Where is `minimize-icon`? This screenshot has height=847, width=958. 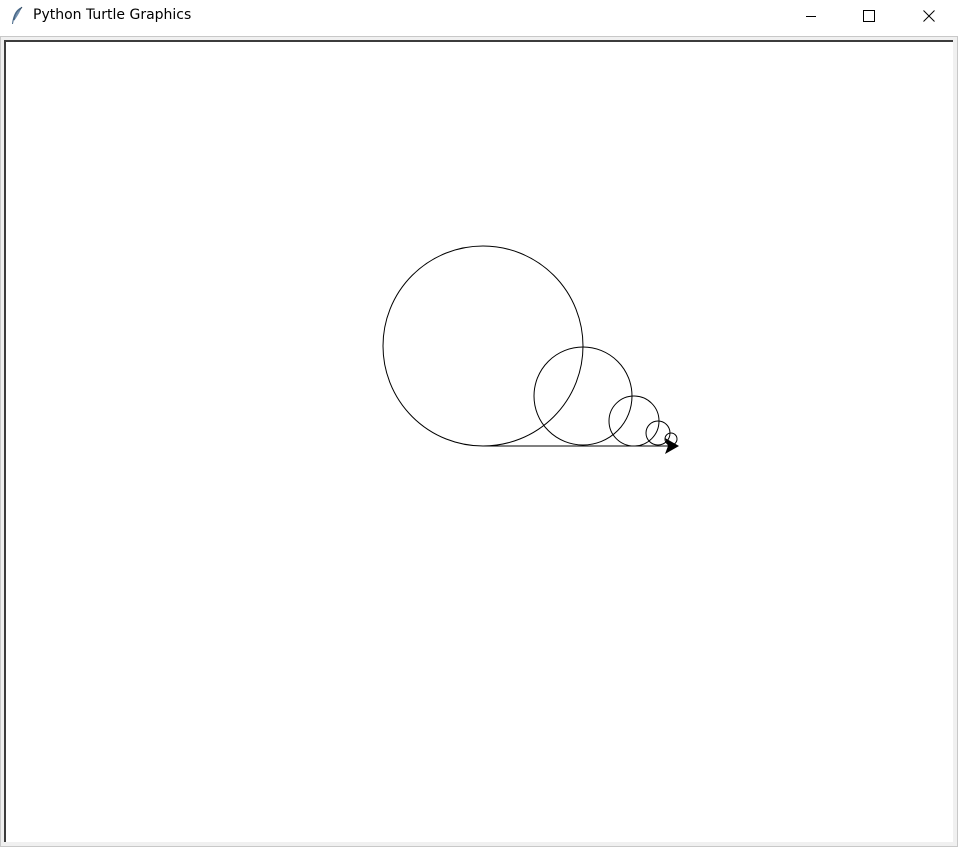 minimize-icon is located at coordinates (811, 16).